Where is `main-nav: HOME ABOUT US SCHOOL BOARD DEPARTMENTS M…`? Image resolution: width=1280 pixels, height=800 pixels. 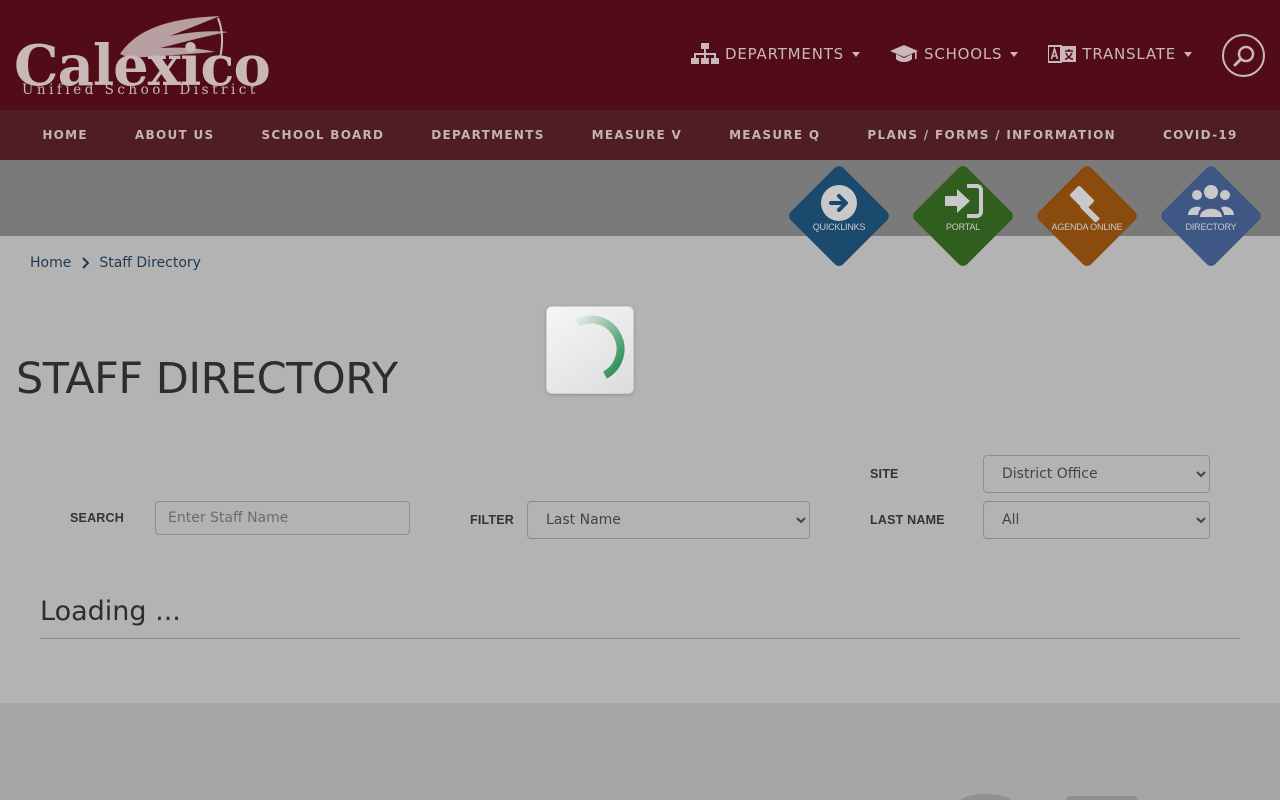
main-nav: HOME ABOUT US SCHOOL BOARD DEPARTMENTS M… is located at coordinates (640, 135).